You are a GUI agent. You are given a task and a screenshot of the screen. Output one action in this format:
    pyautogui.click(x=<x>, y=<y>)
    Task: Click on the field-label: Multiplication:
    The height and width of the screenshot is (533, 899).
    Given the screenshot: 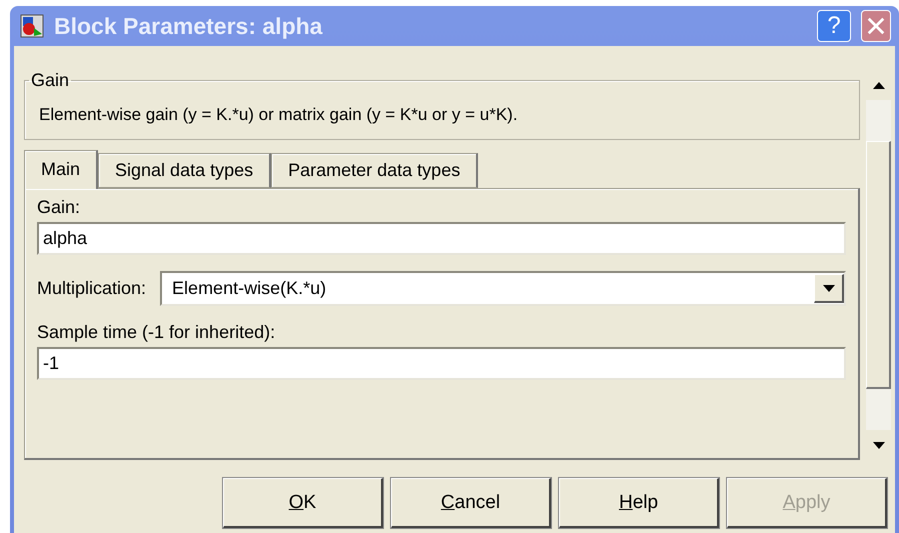 What is the action you would take?
    pyautogui.click(x=91, y=288)
    